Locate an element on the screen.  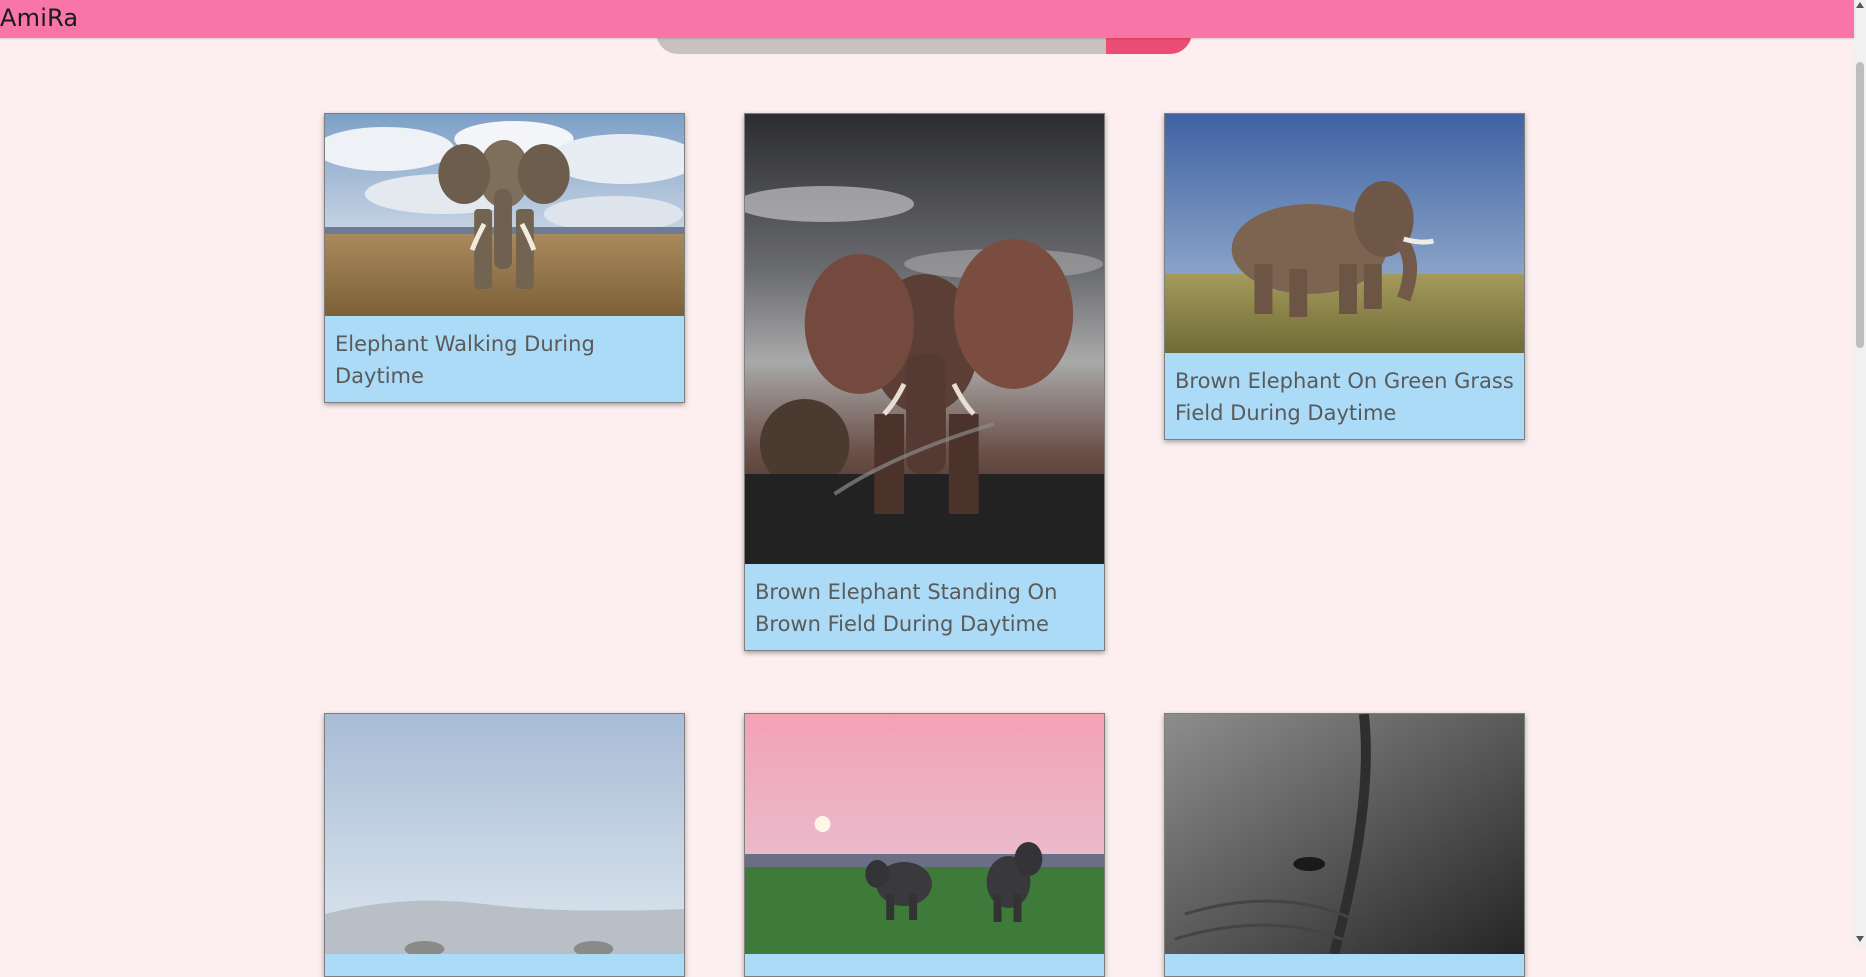
card-elephant-walking: Elephant Walking During Daytime is located at coordinates (504, 258).